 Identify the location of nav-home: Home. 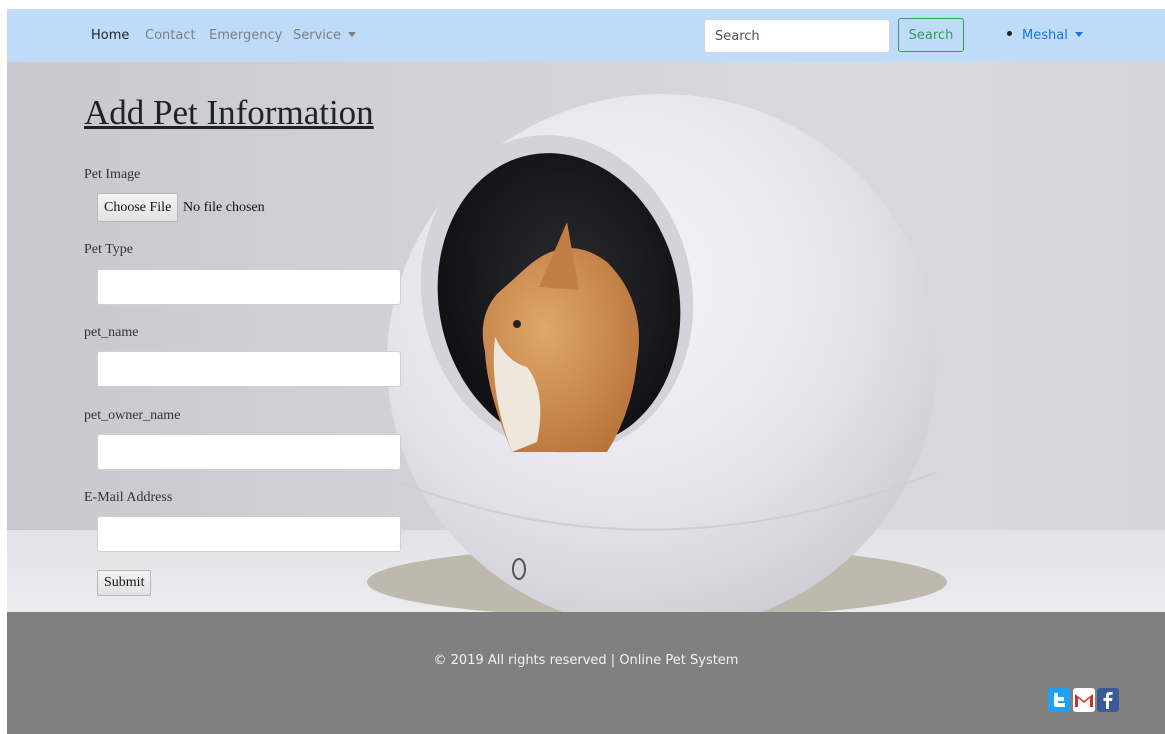
(110, 36).